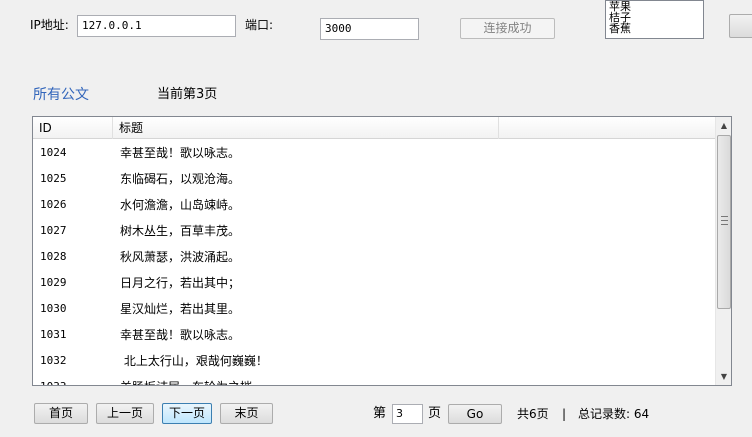  I want to click on column-header-id: ID, so click(73, 128).